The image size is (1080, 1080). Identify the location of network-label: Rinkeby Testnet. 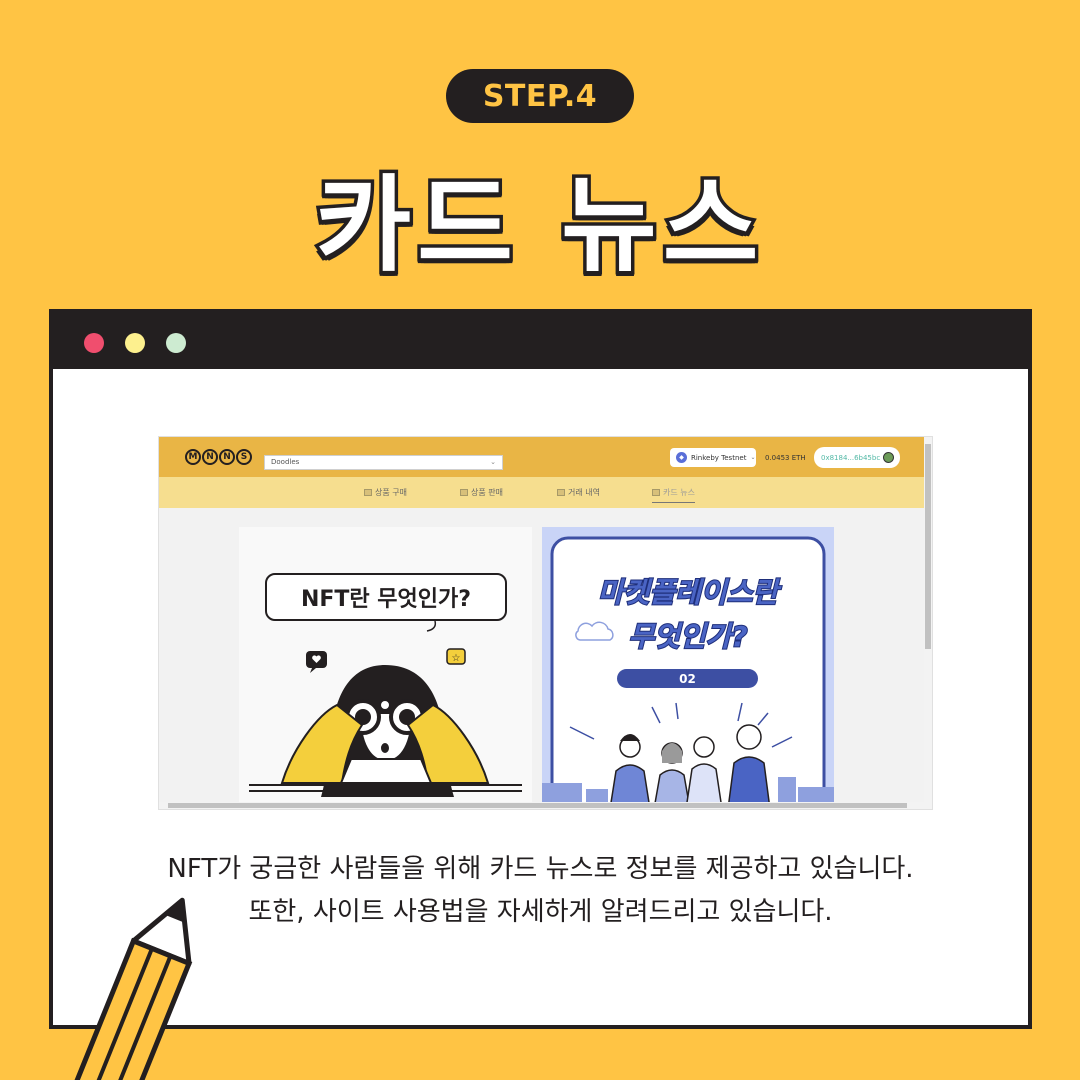
(719, 457).